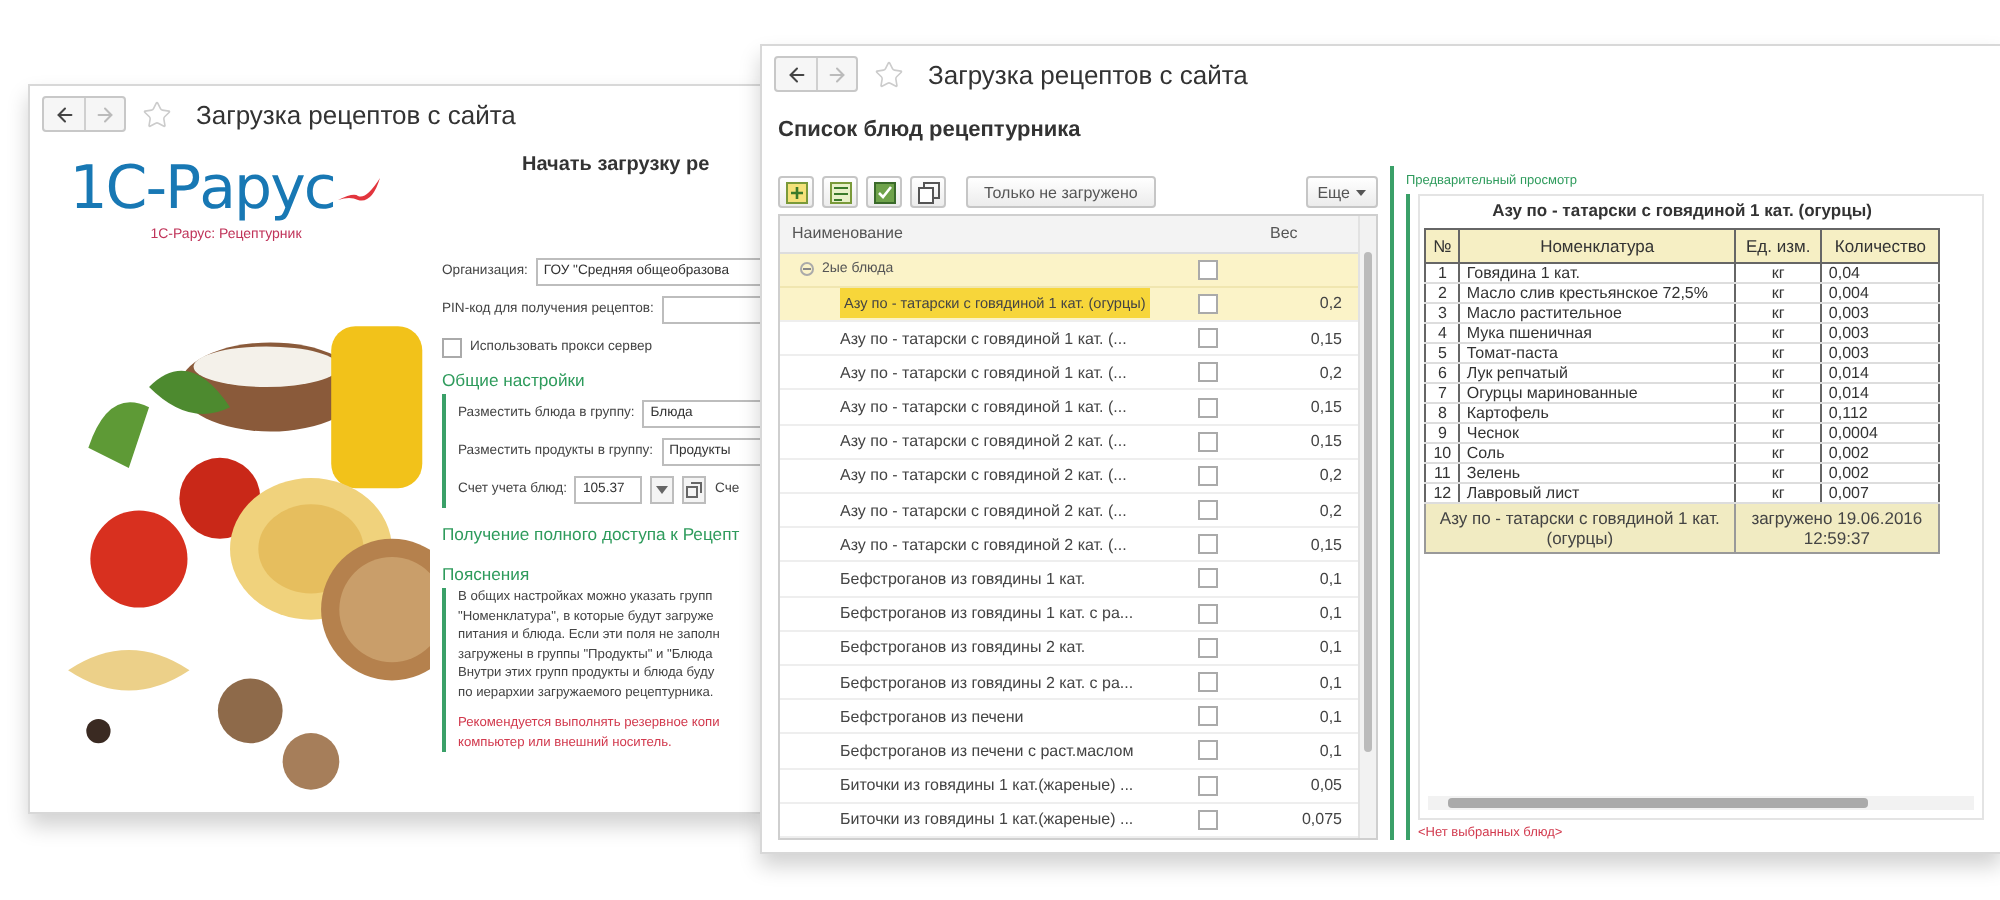 This screenshot has height=900, width=2000. Describe the element at coordinates (1330, 613) in the screenshot. I see `weight-cell-text: 0,1` at that location.